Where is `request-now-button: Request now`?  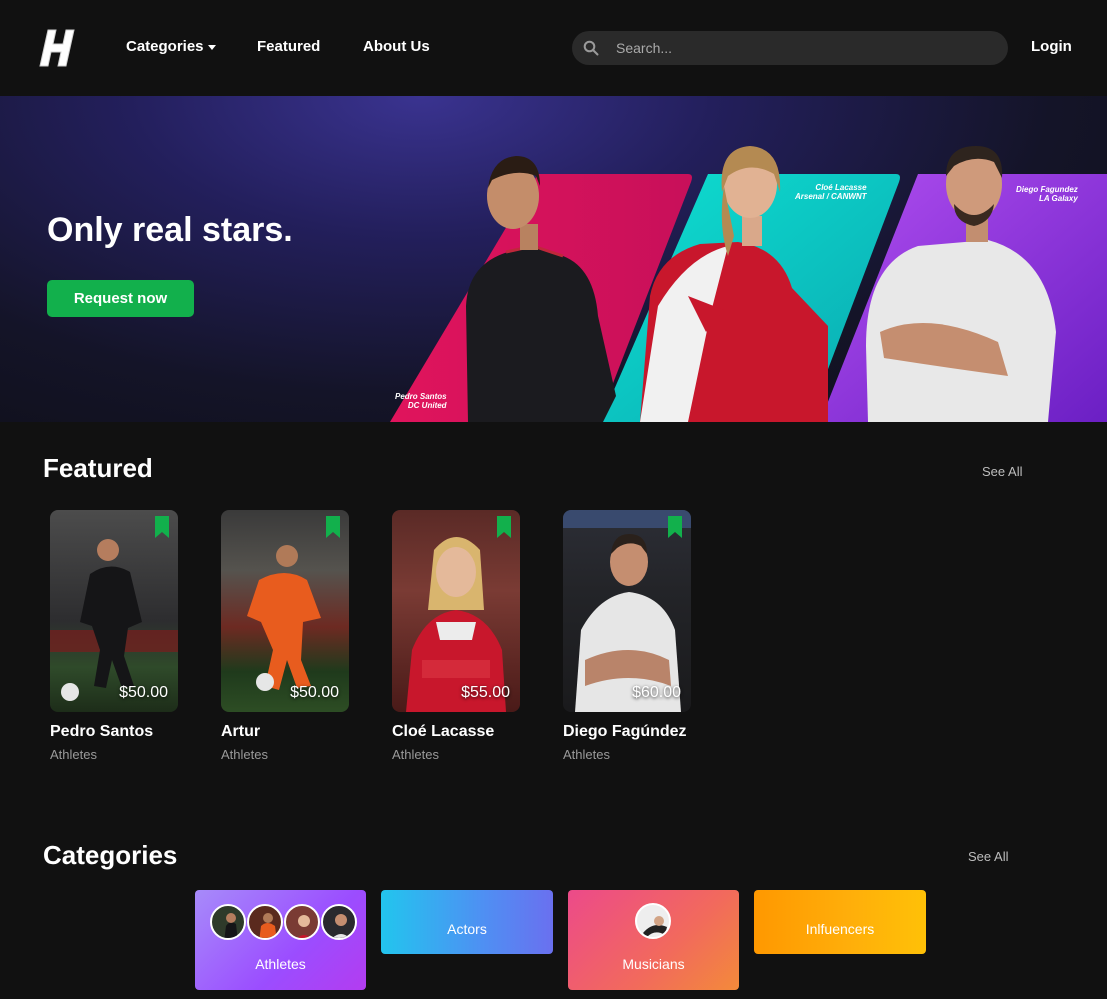 request-now-button: Request now is located at coordinates (120, 298).